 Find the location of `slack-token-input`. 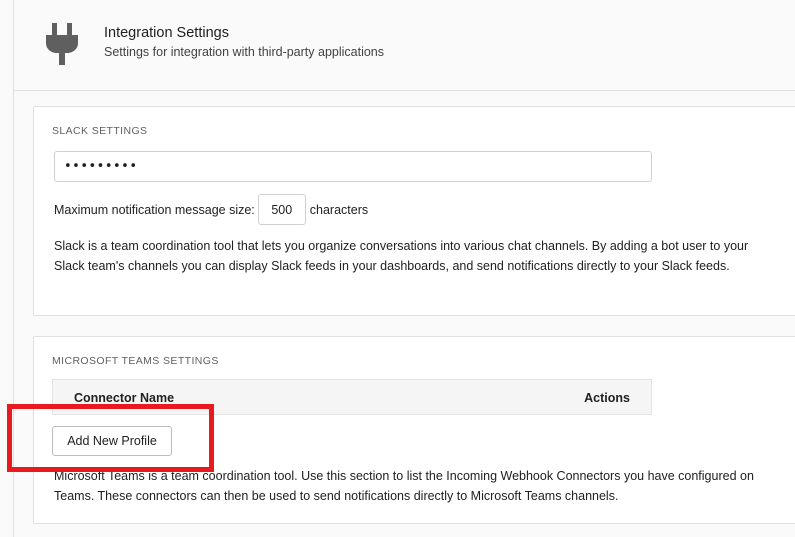

slack-token-input is located at coordinates (353, 166).